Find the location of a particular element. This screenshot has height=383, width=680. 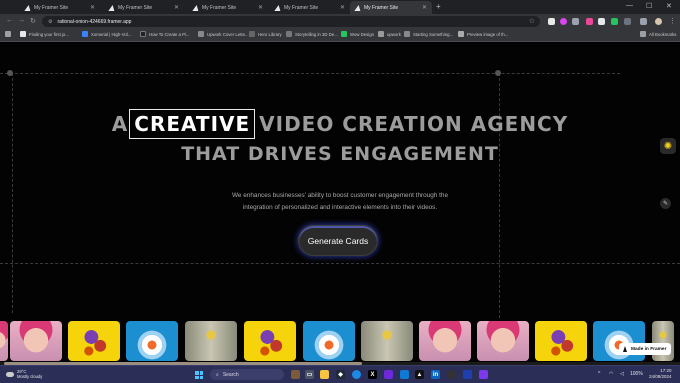

reload-icon: ↻ is located at coordinates (33, 21).